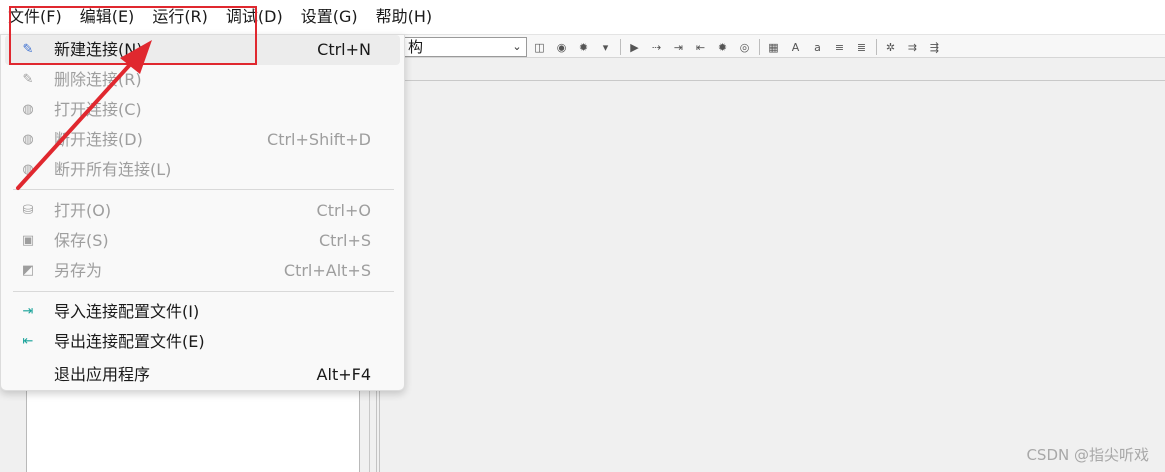  Describe the element at coordinates (1087, 455) in the screenshot. I see `watermark: CSDN @指尖听戏` at that location.